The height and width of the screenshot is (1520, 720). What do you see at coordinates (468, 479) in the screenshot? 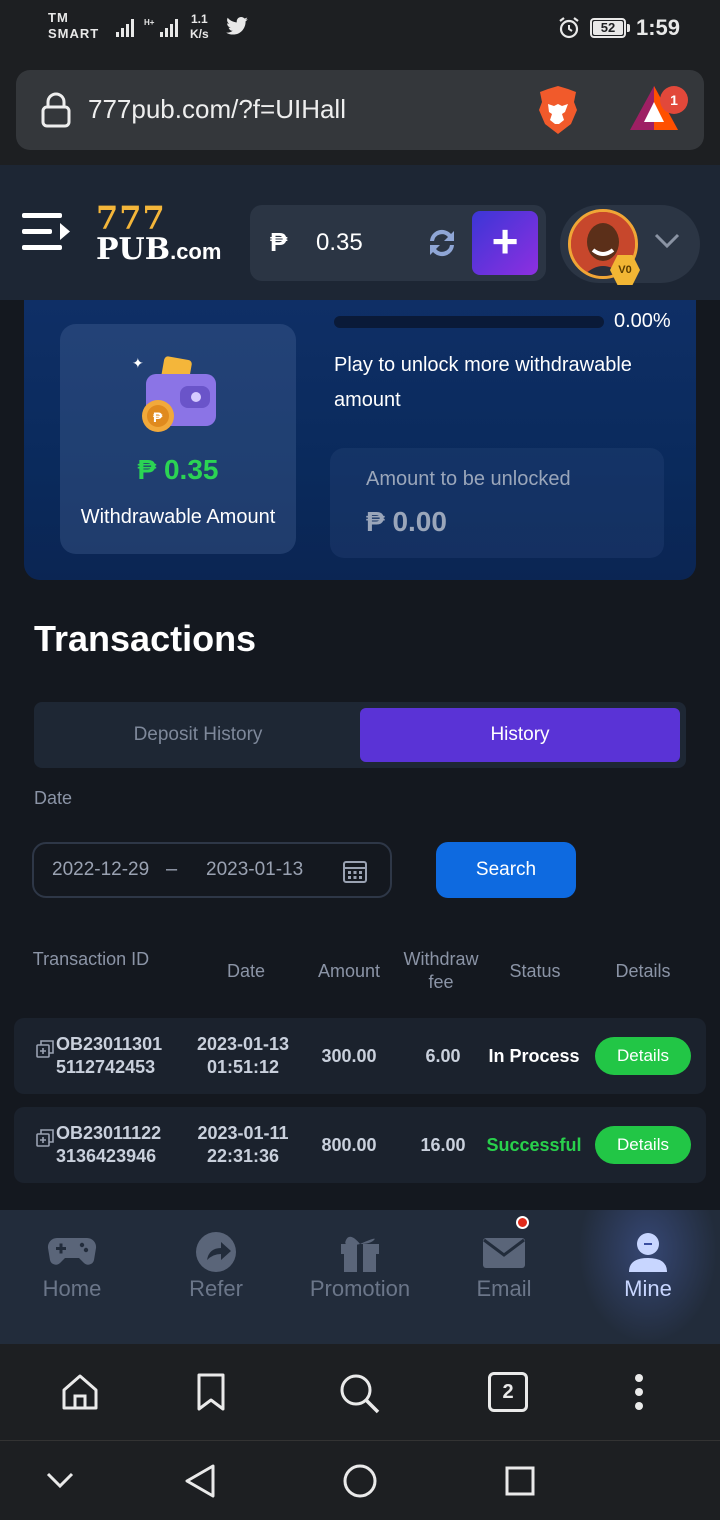
I see `to-unlock-label: Amount to be unlocked` at bounding box center [468, 479].